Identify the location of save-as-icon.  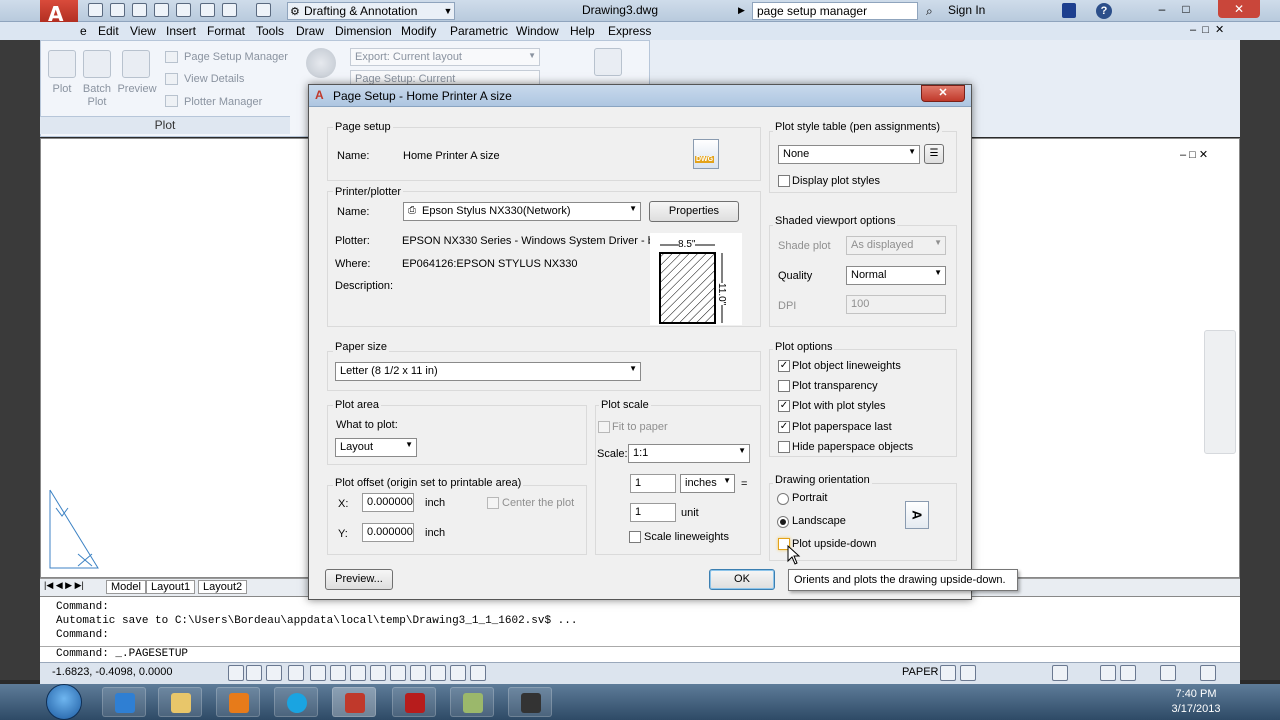
(161, 10).